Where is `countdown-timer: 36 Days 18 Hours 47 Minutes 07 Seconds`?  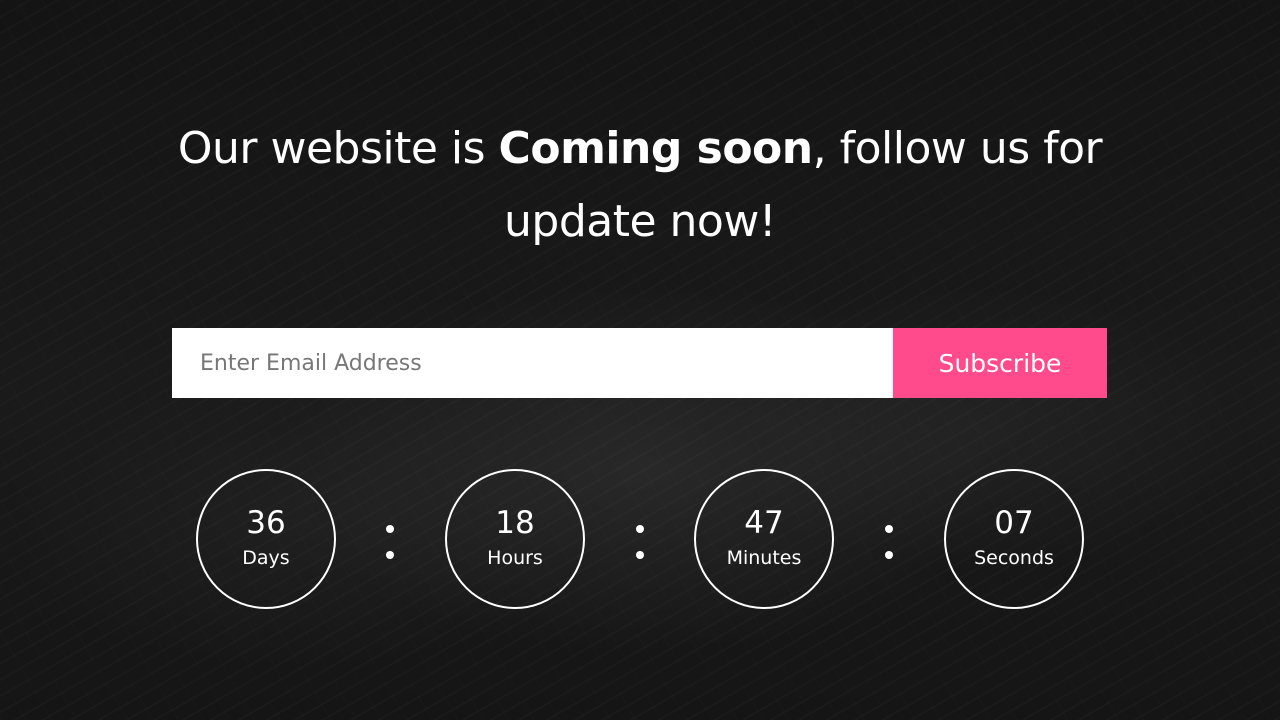 countdown-timer: 36 Days 18 Hours 47 Minutes 07 Seconds is located at coordinates (640, 539).